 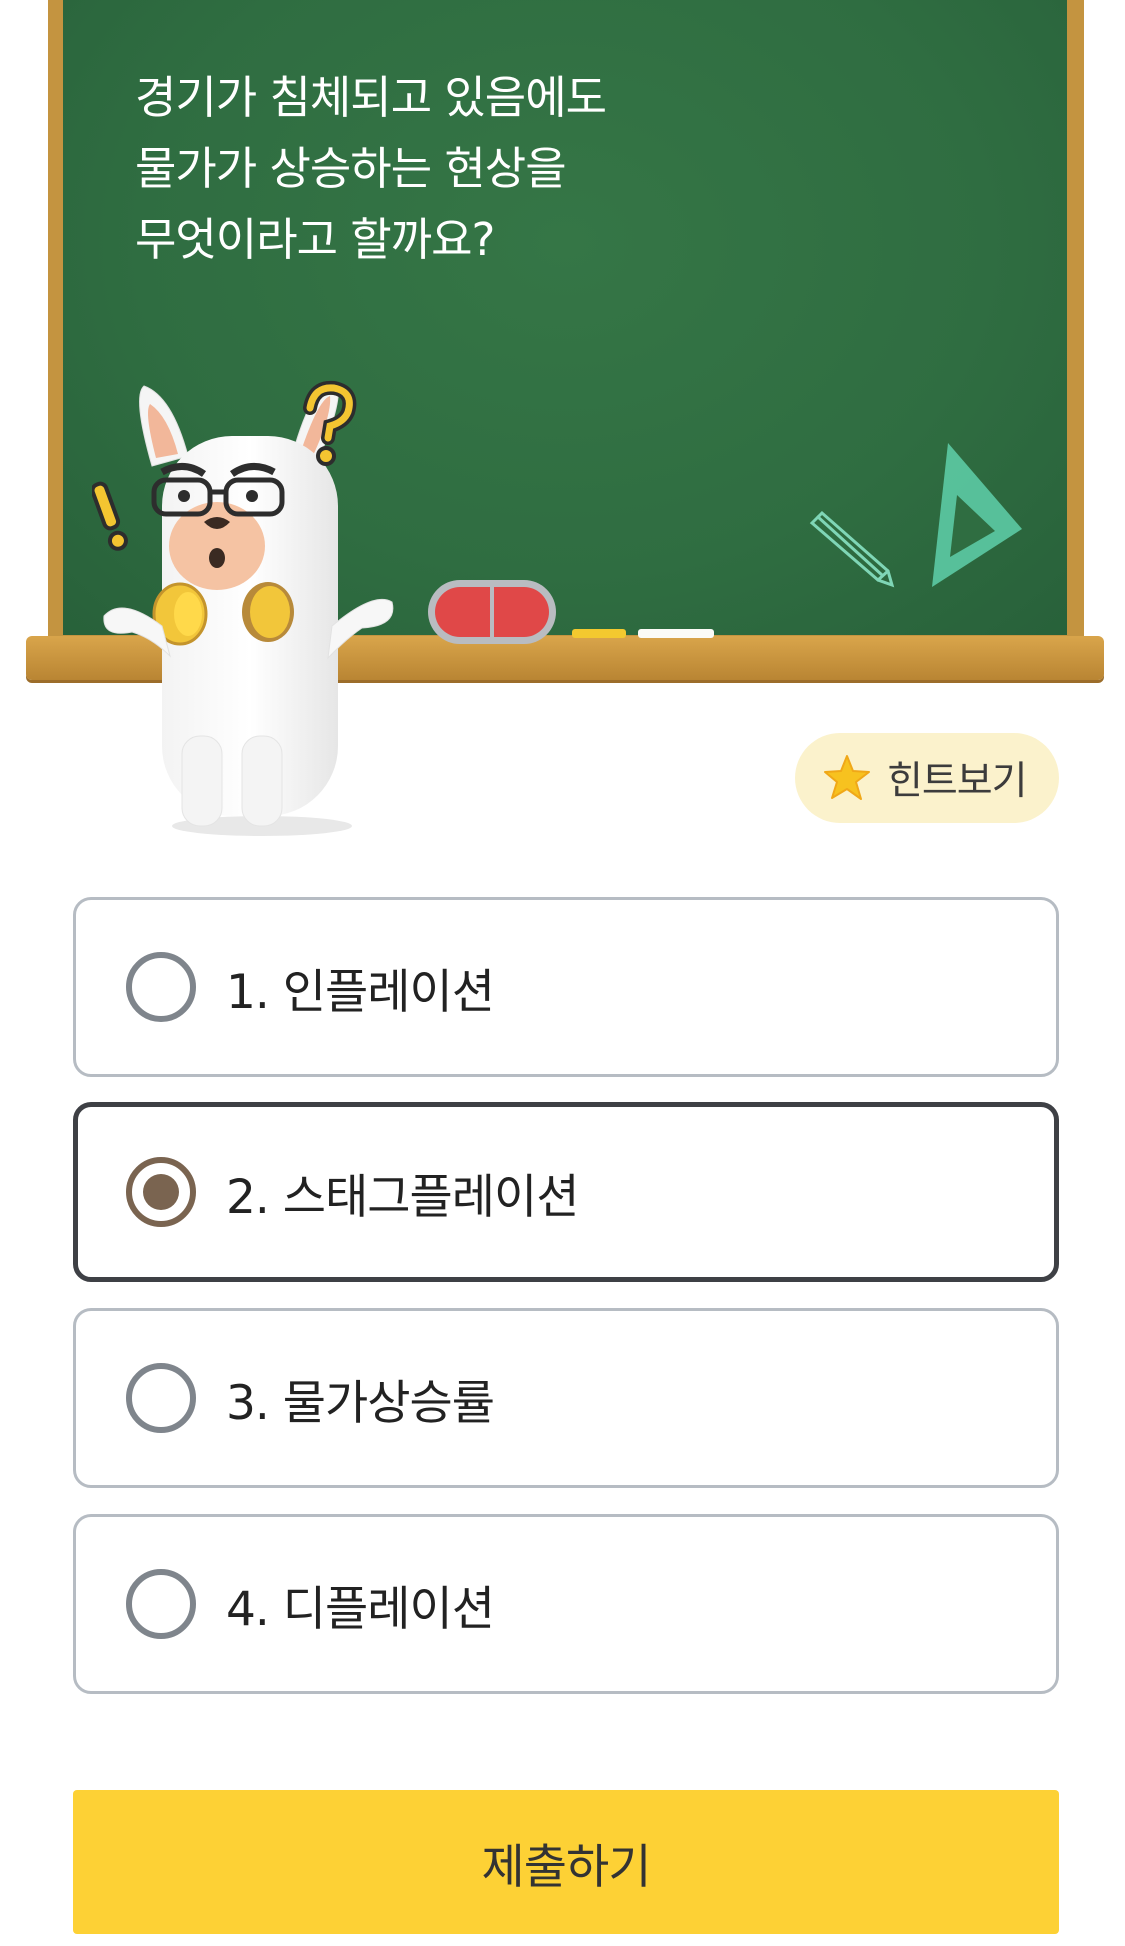 What do you see at coordinates (566, 1604) in the screenshot?
I see `answer-option-4: 4. 디플레이션` at bounding box center [566, 1604].